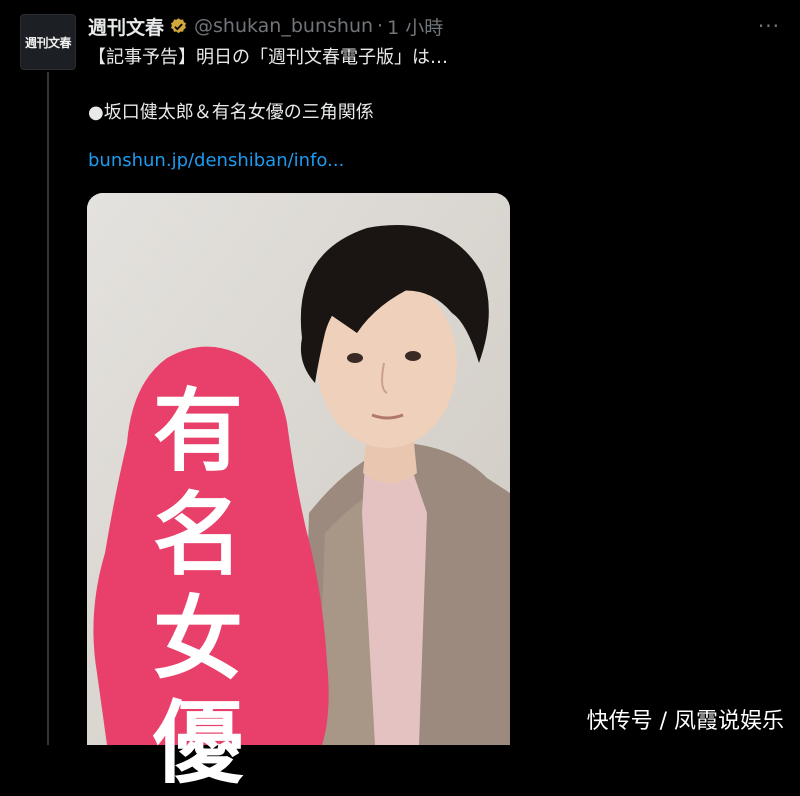 The height and width of the screenshot is (796, 800). Describe the element at coordinates (769, 26) in the screenshot. I see `more-options-icon: ···` at that location.